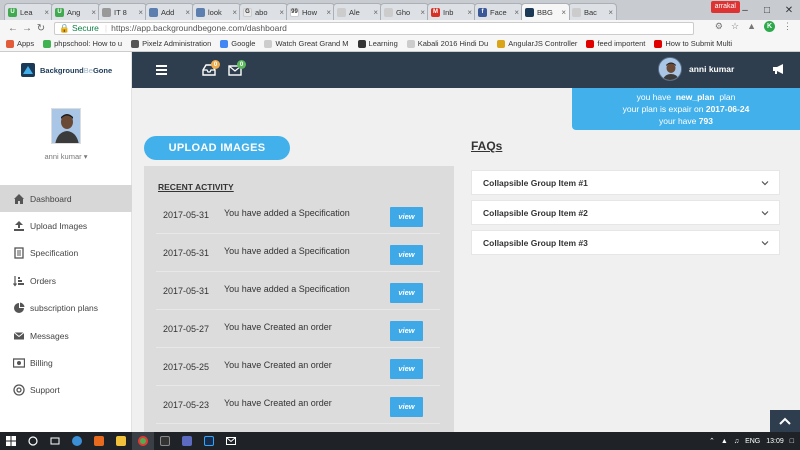 This screenshot has width=800, height=450. Describe the element at coordinates (711, 69) in the screenshot. I see `top-user-name: anni kumar` at that location.